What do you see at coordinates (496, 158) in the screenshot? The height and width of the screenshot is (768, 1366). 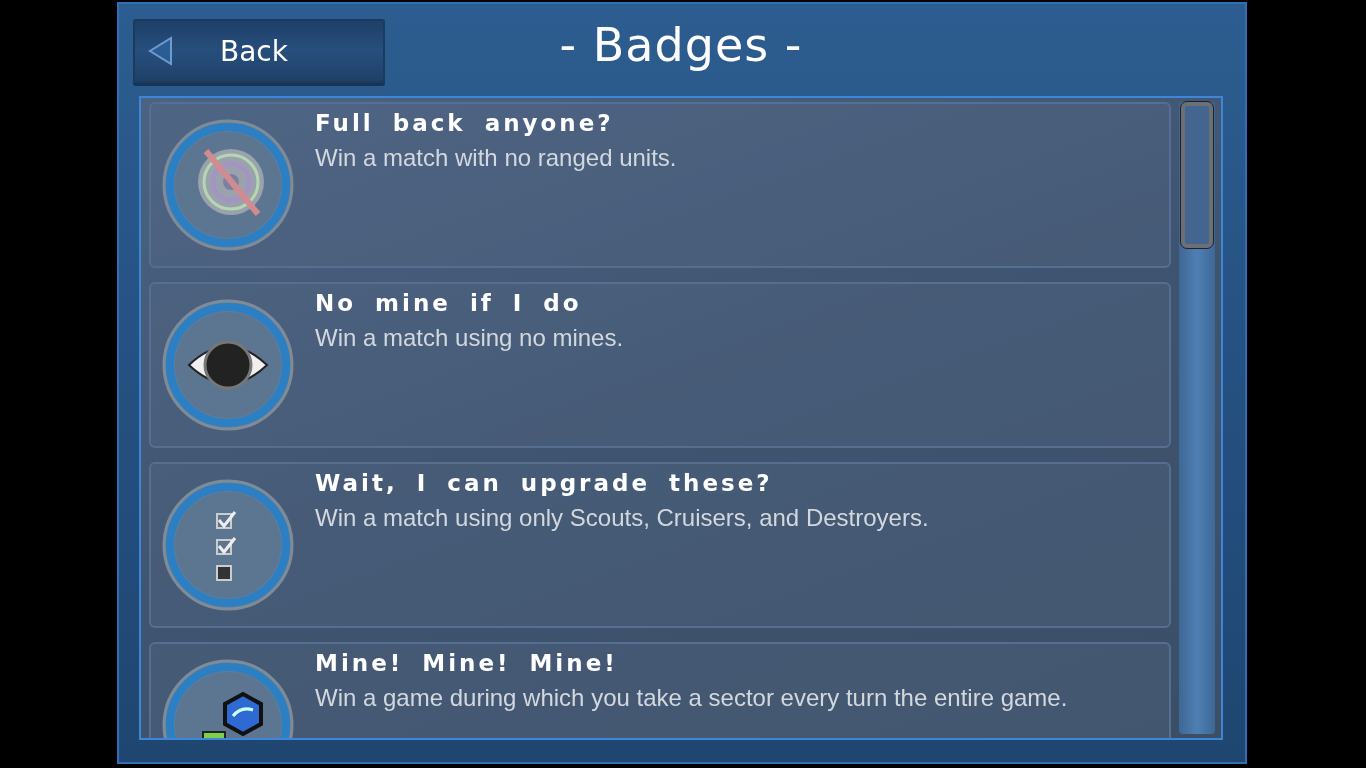 I see `badge-description: Win a match with no ranged units.` at bounding box center [496, 158].